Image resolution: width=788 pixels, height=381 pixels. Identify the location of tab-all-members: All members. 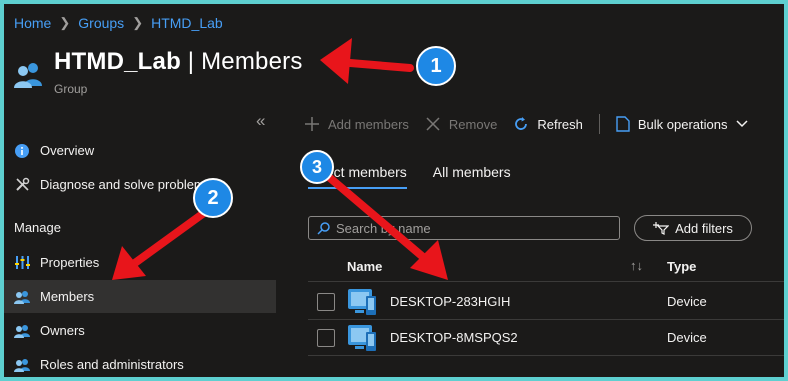
(472, 176).